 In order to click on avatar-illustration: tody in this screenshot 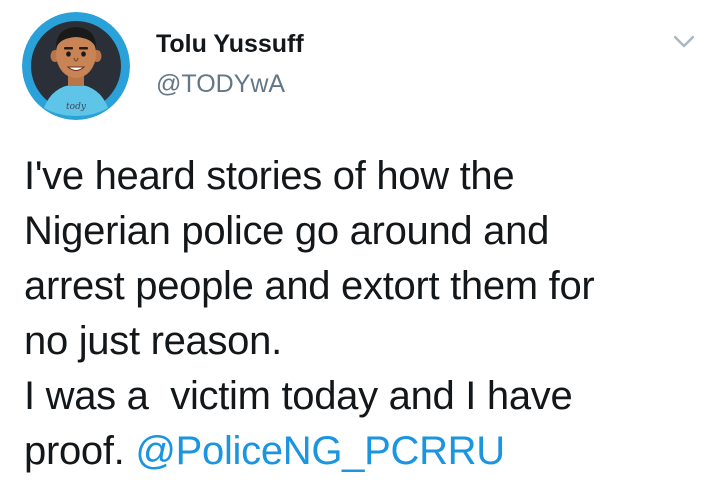, I will do `click(76, 66)`.